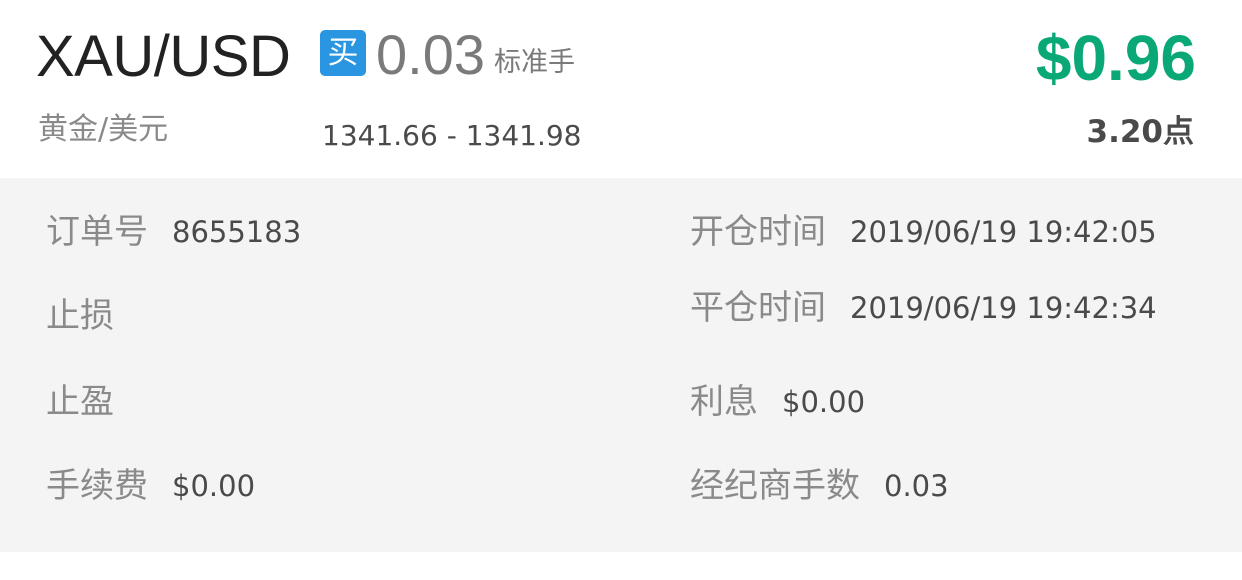  What do you see at coordinates (1003, 308) in the screenshot?
I see `close-time-value: 2019/06/19 19:42:34` at bounding box center [1003, 308].